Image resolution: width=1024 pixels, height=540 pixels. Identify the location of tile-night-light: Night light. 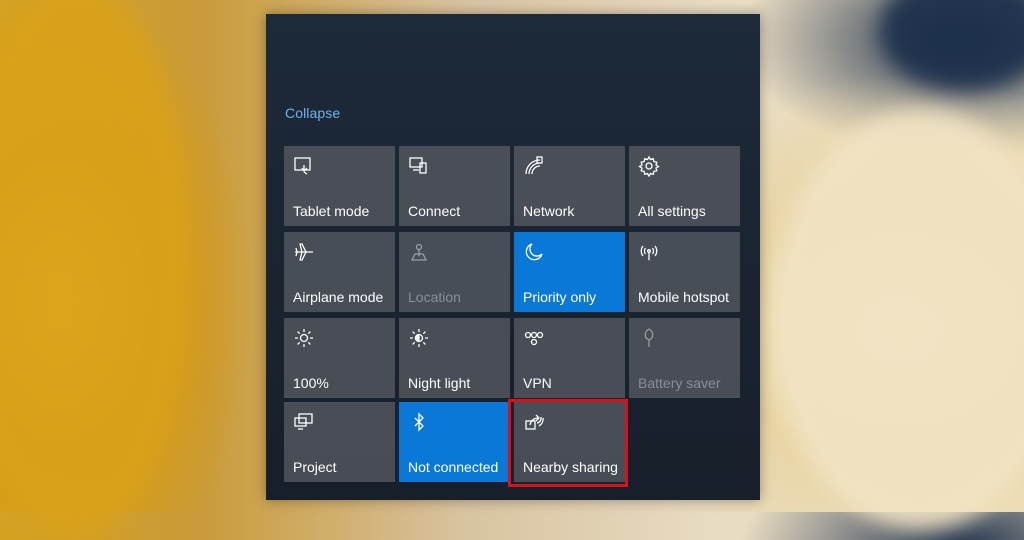
(454, 358).